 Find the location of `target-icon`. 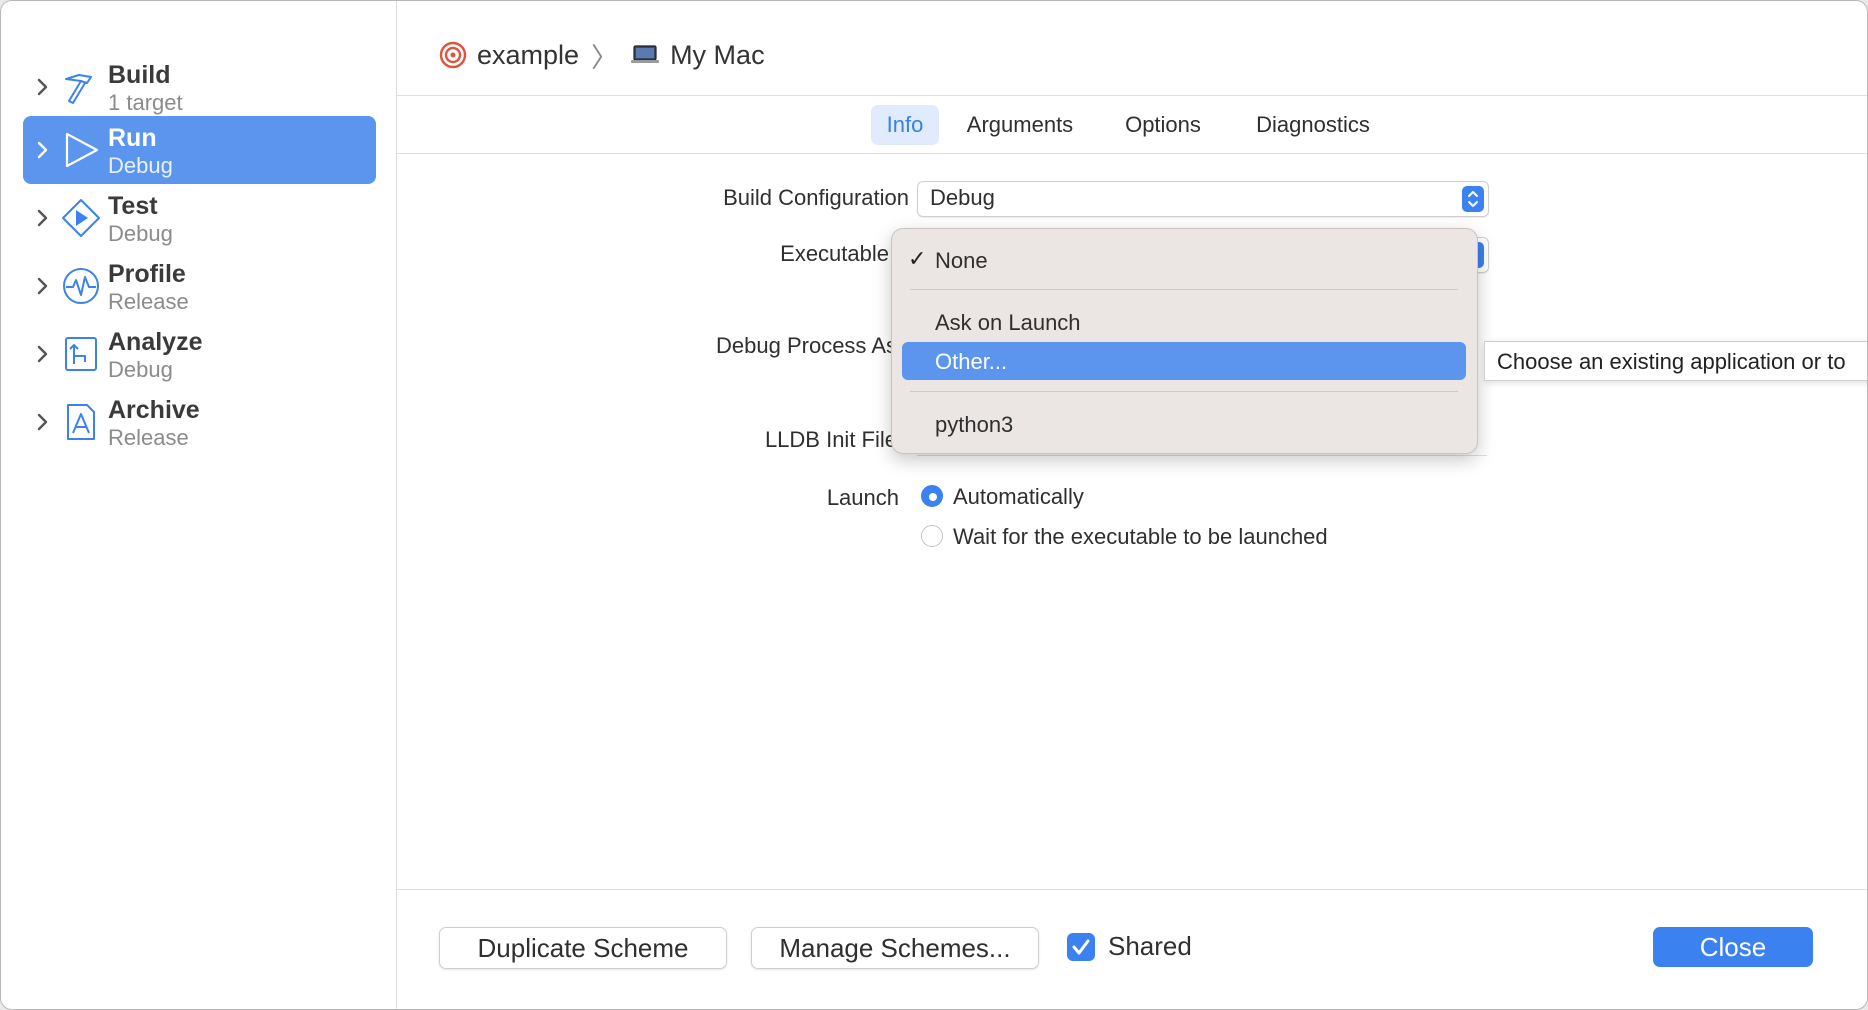

target-icon is located at coordinates (453, 55).